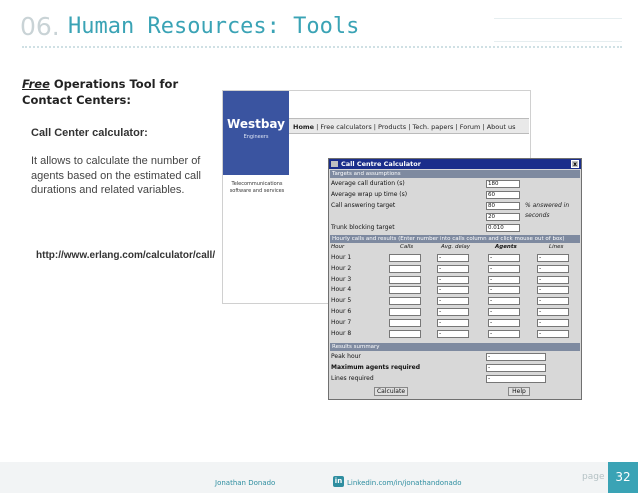 The image size is (638, 493). I want to click on nav-tech-papers: Tech. papers, so click(432, 127).